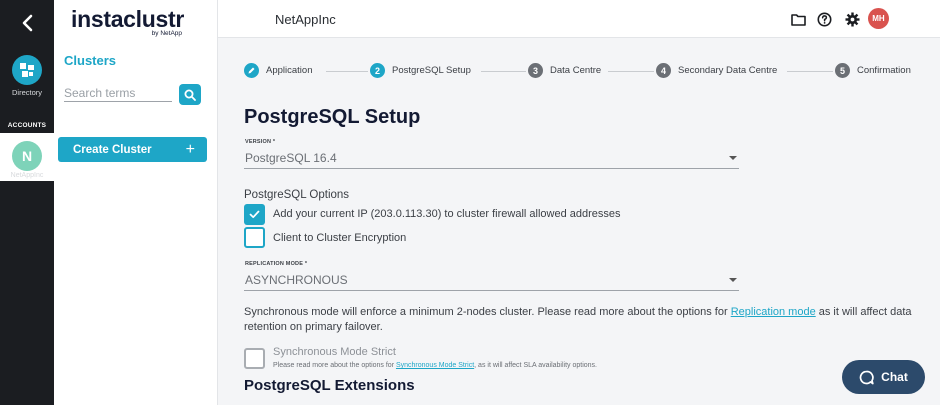 The width and height of the screenshot is (940, 405). What do you see at coordinates (118, 93) in the screenshot?
I see `search-input` at bounding box center [118, 93].